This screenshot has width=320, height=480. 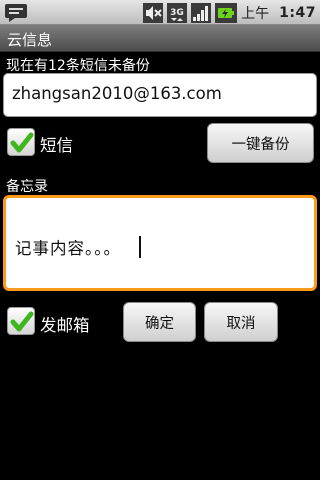 I want to click on title-bar: 云信息, so click(x=160, y=38).